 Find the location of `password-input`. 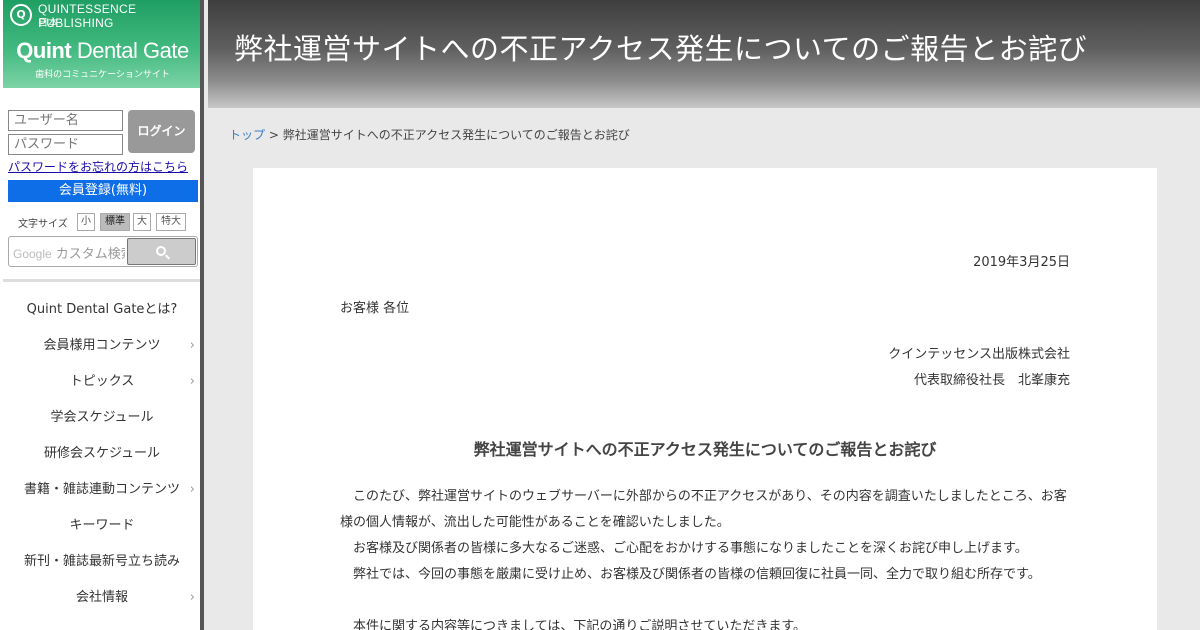

password-input is located at coordinates (65, 144).